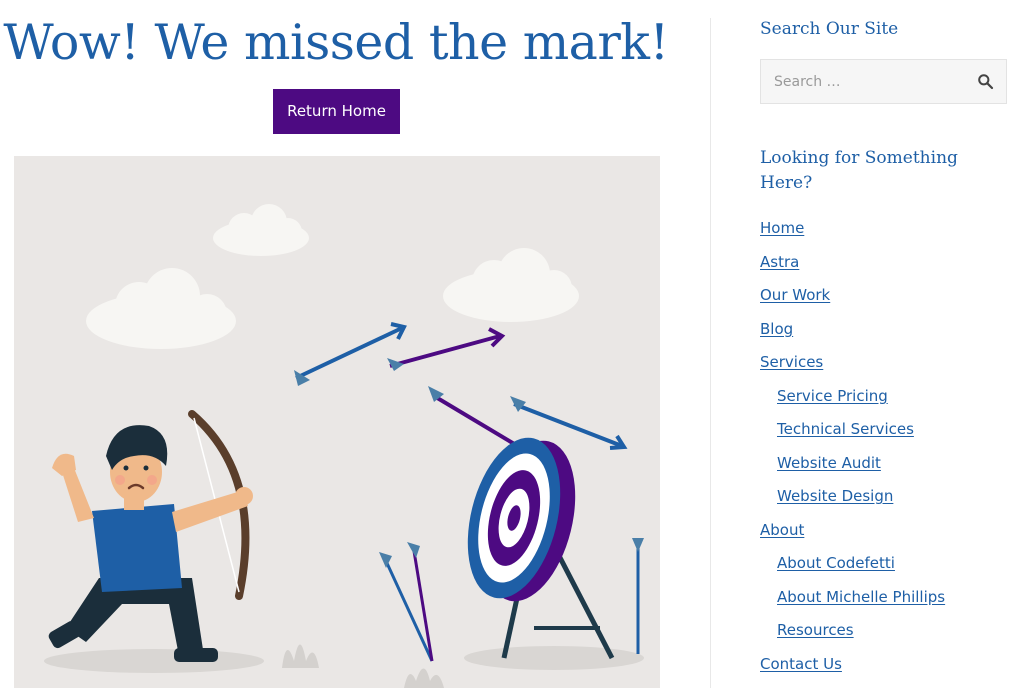 This screenshot has height=688, width=1024. I want to click on nav-item-our-work: Our Work, so click(795, 295).